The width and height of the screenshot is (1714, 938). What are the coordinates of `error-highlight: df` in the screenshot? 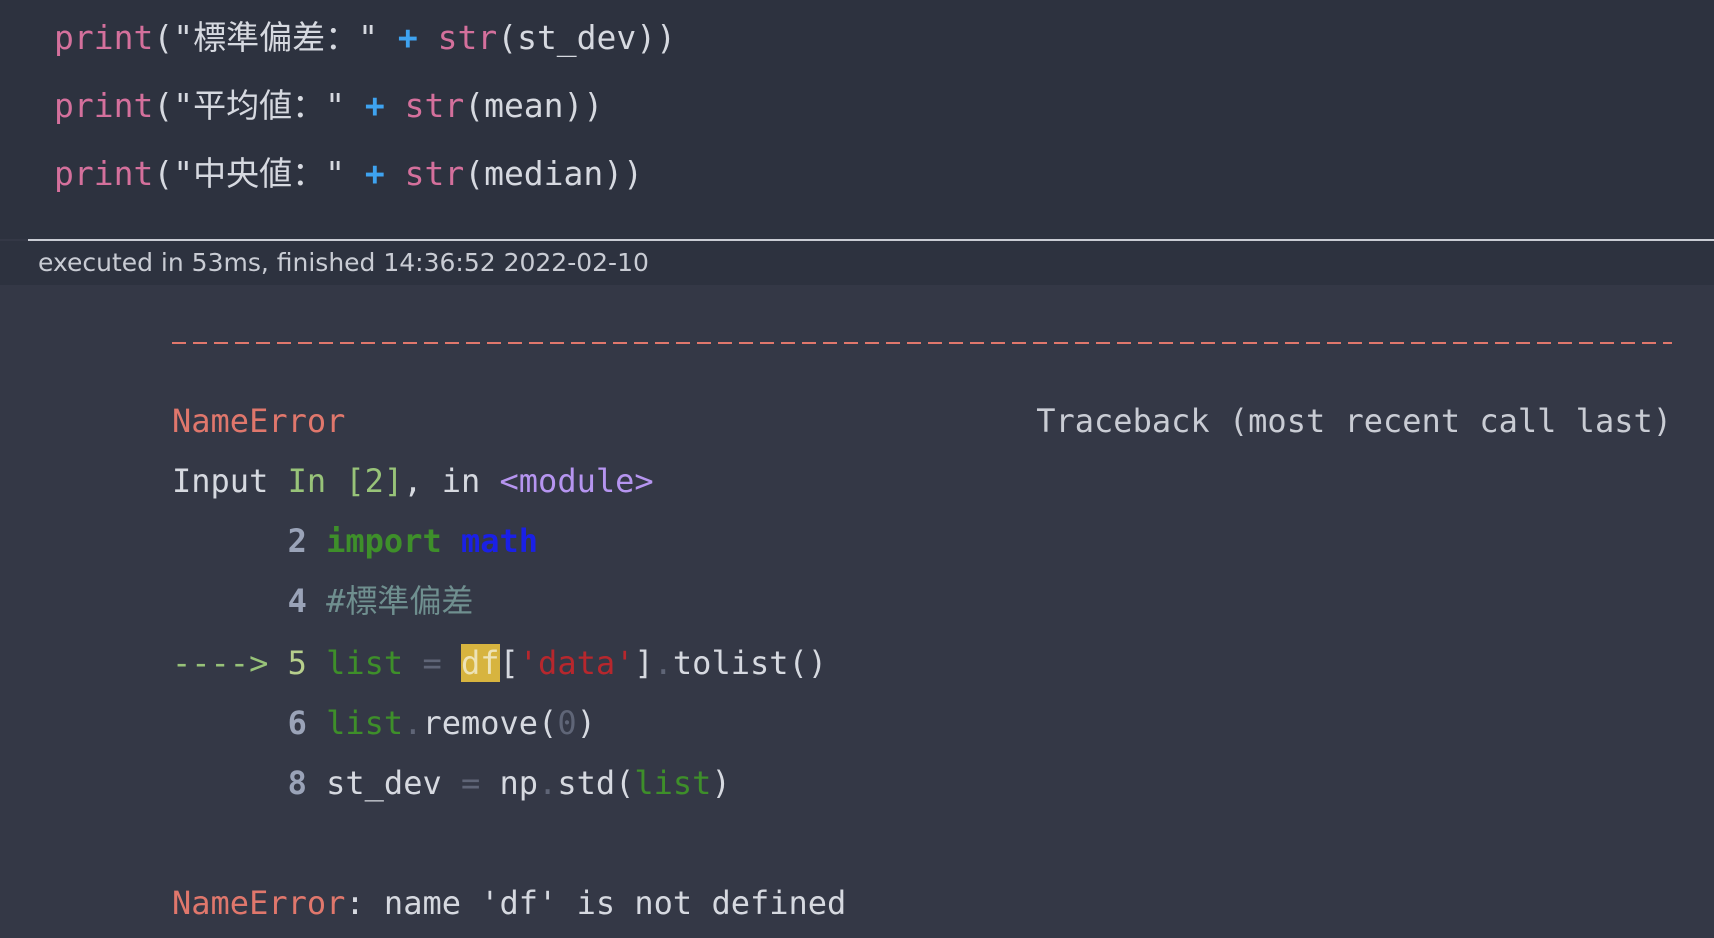 It's located at (480, 663).